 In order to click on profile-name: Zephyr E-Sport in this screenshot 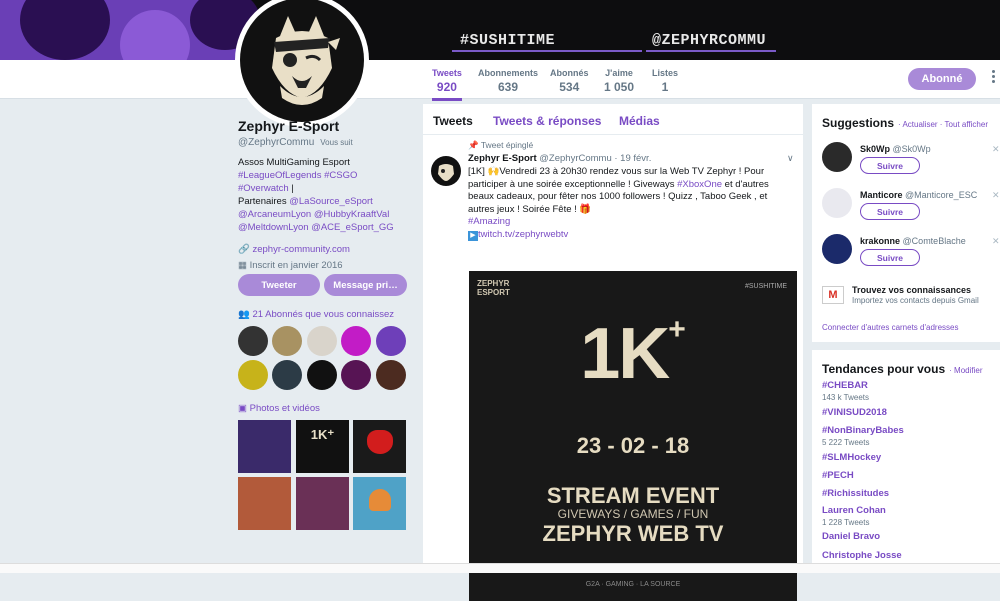, I will do `click(323, 126)`.